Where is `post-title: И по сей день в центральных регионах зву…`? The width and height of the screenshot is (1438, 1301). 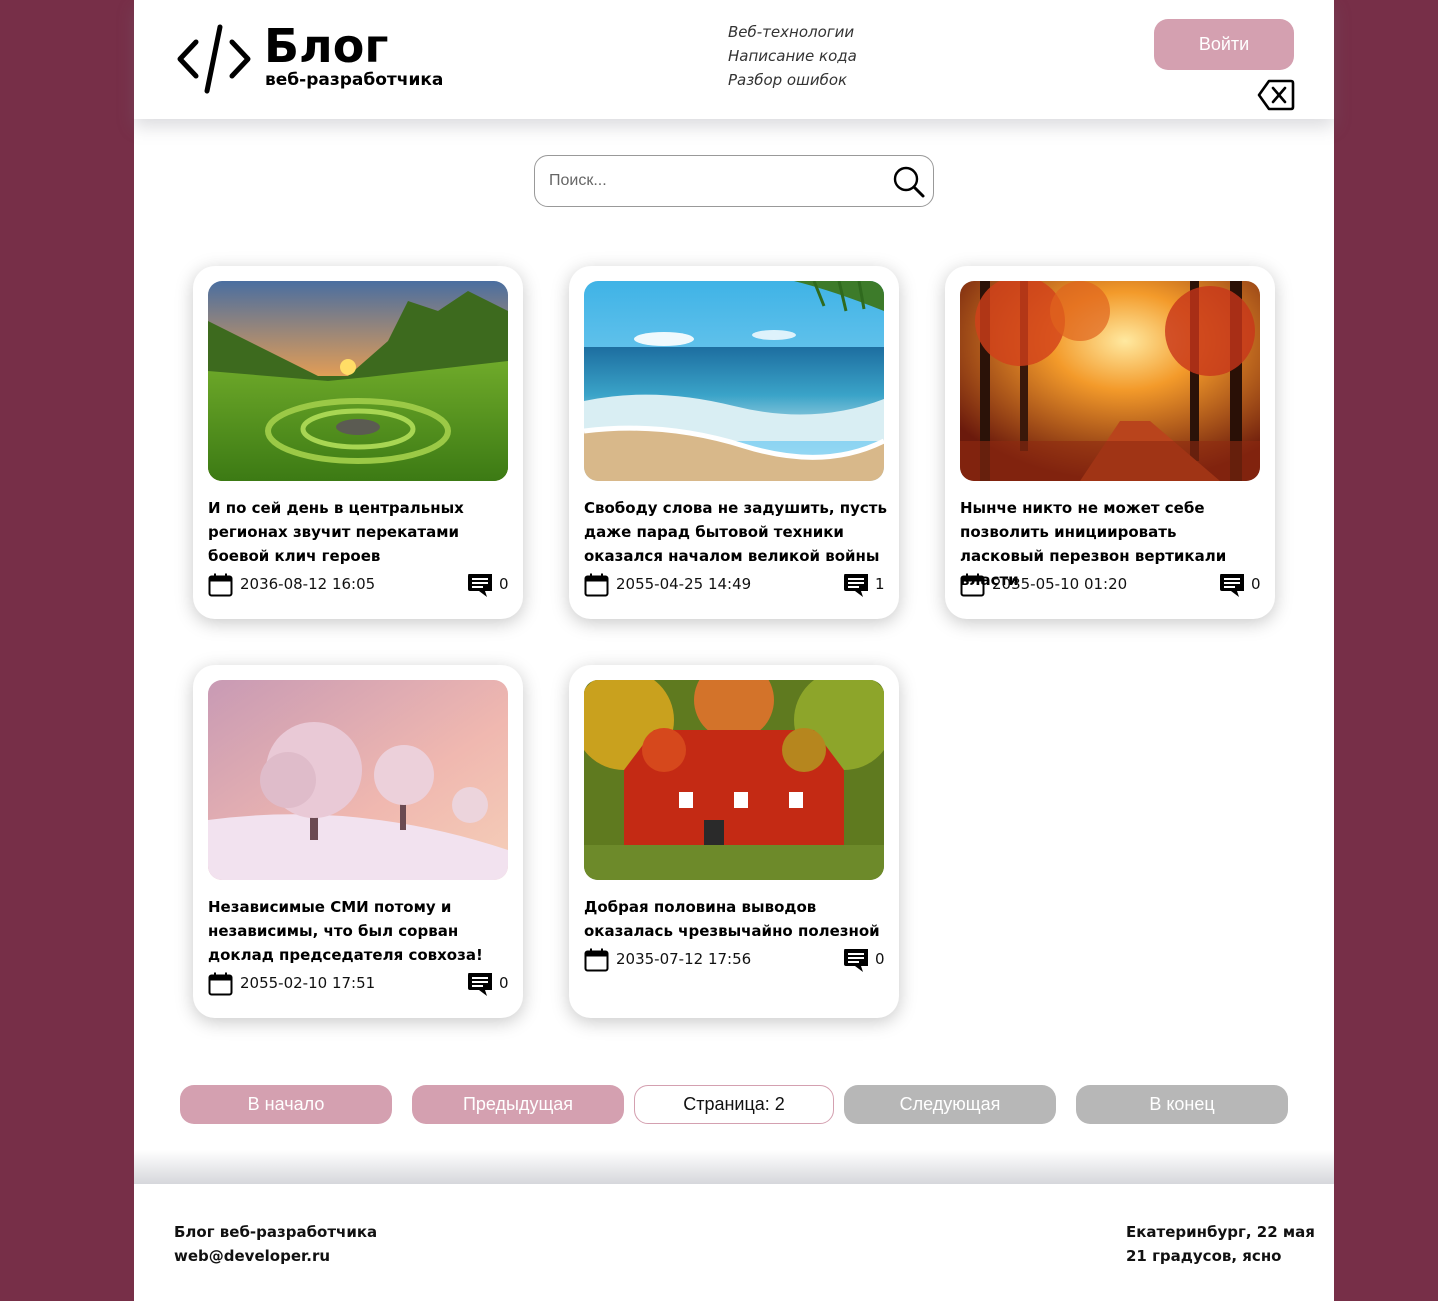
post-title: И по сей день в центральных регионах зву… is located at coordinates (360, 532).